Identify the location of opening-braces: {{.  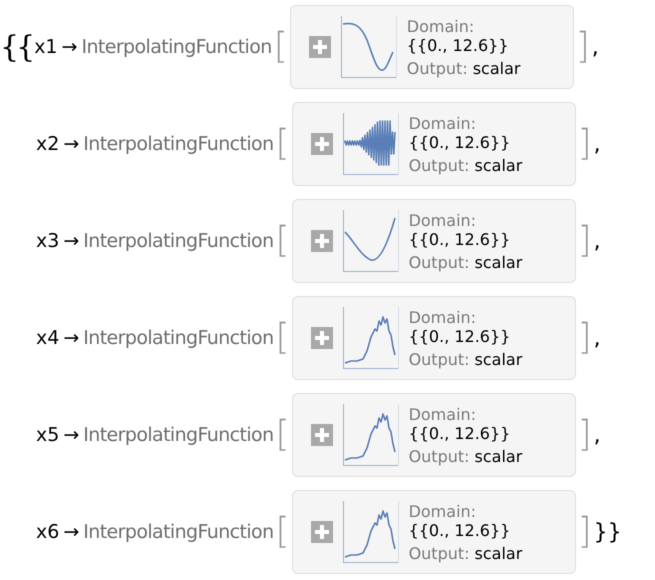
(16, 47).